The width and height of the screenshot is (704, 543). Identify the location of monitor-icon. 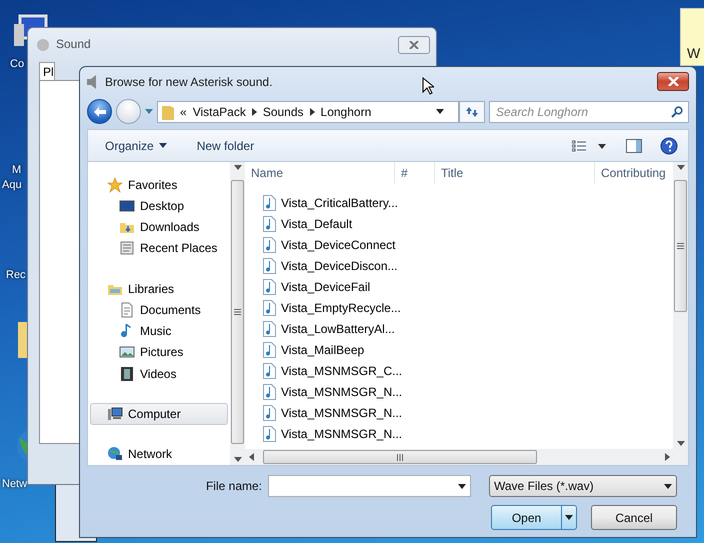
(127, 206).